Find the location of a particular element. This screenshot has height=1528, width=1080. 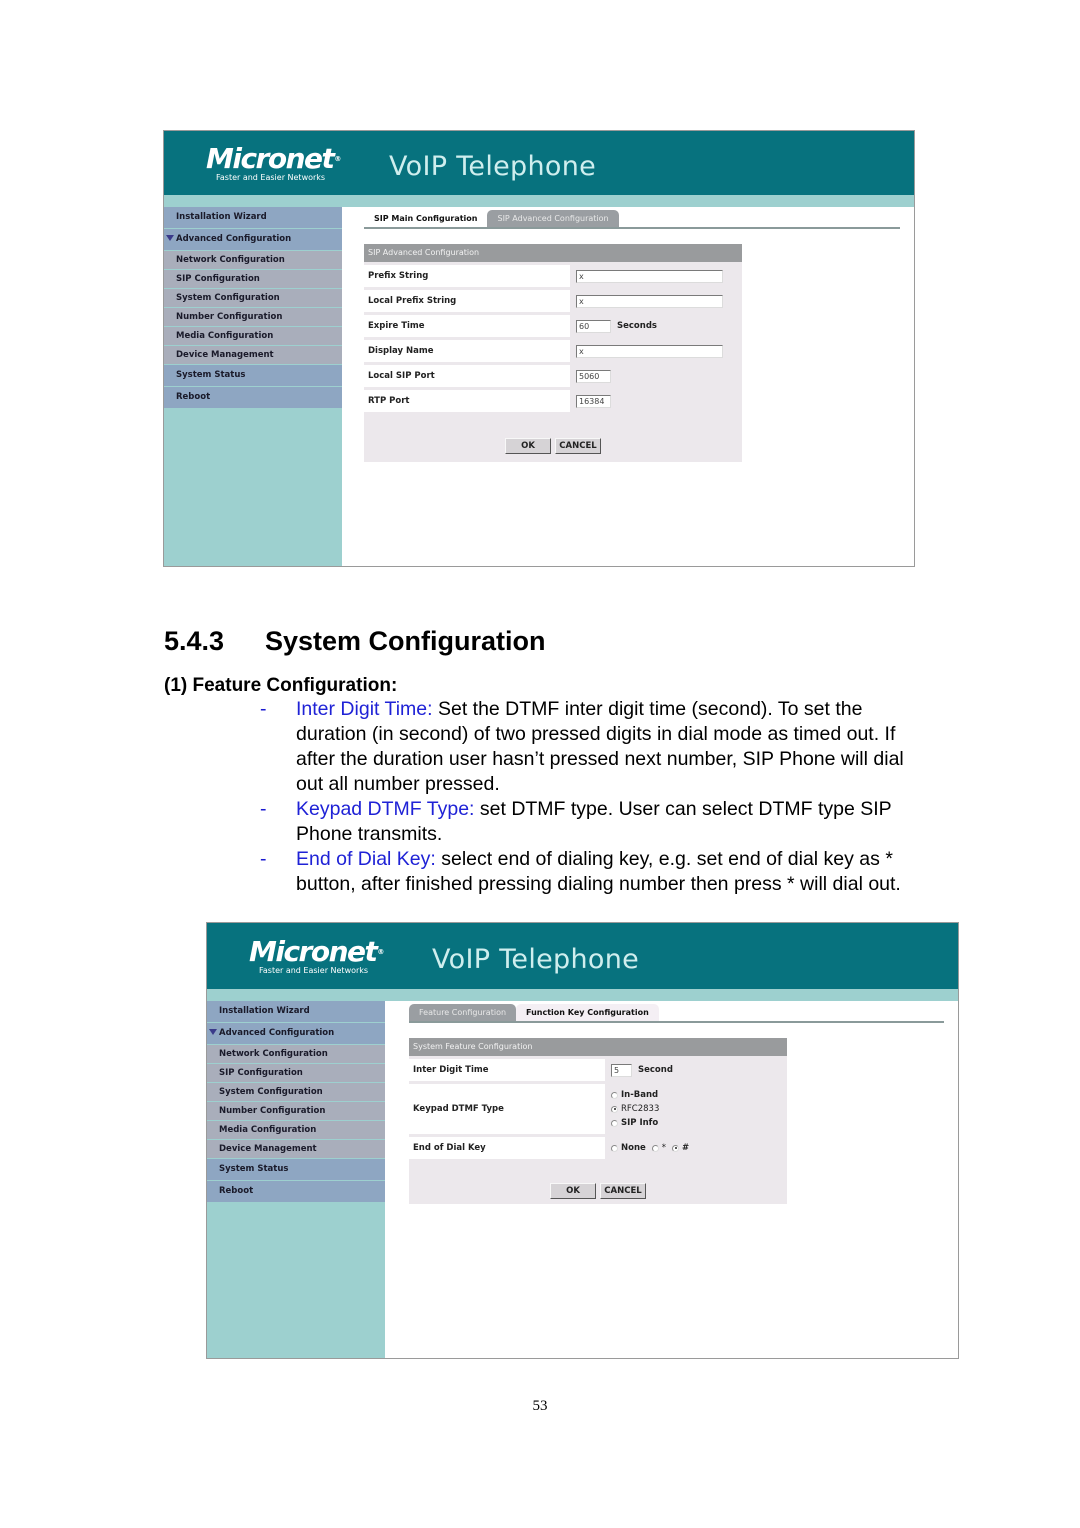

dtmf-option-in-band: In-Band is located at coordinates (634, 1095).